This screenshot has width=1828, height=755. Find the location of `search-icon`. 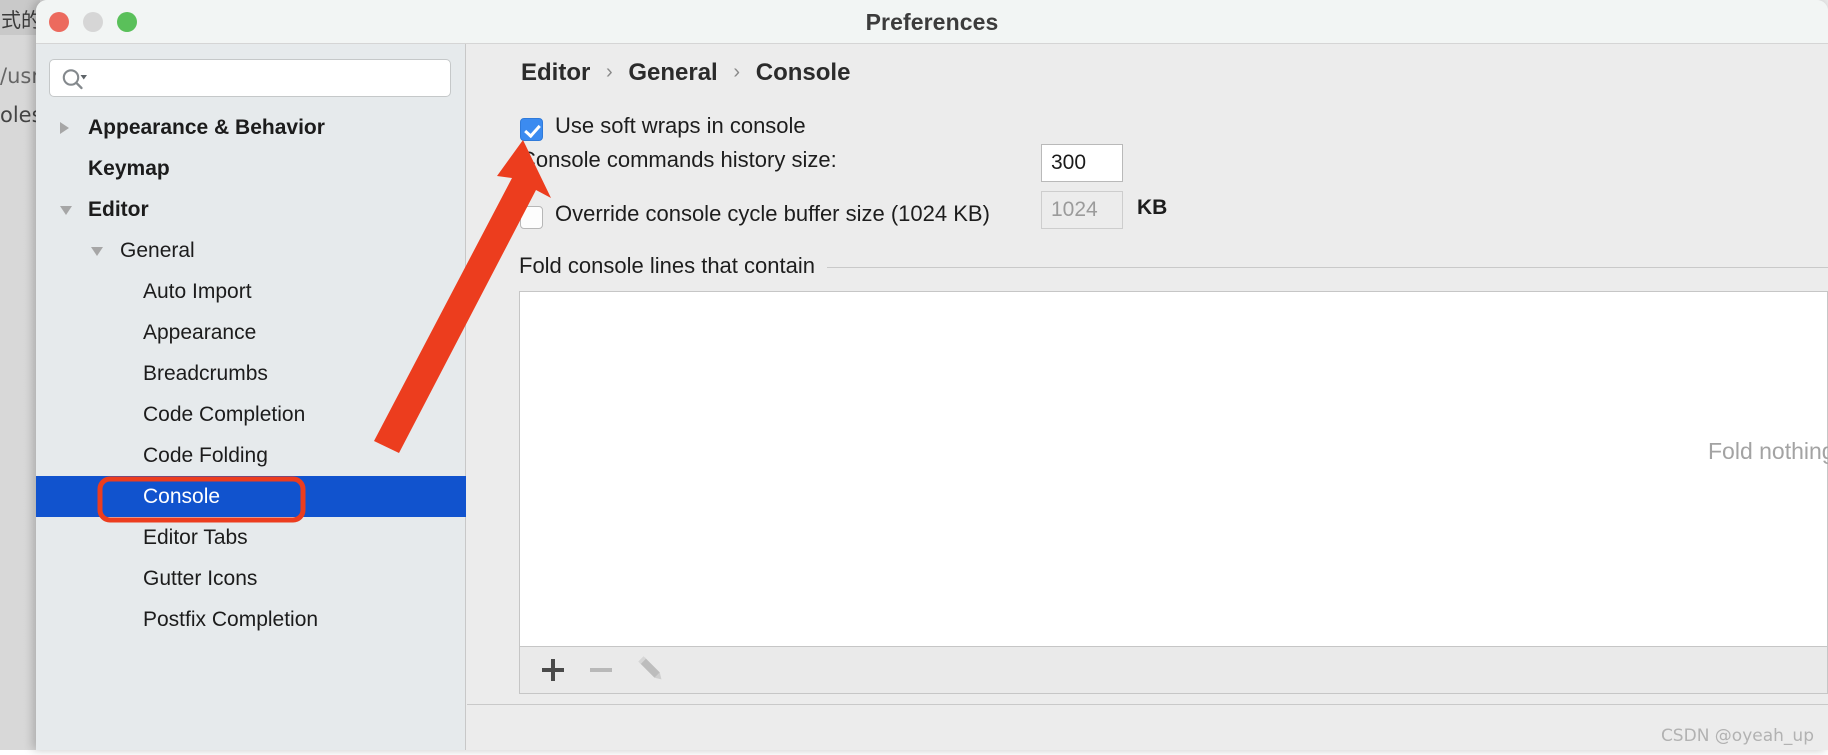

search-icon is located at coordinates (75, 81).